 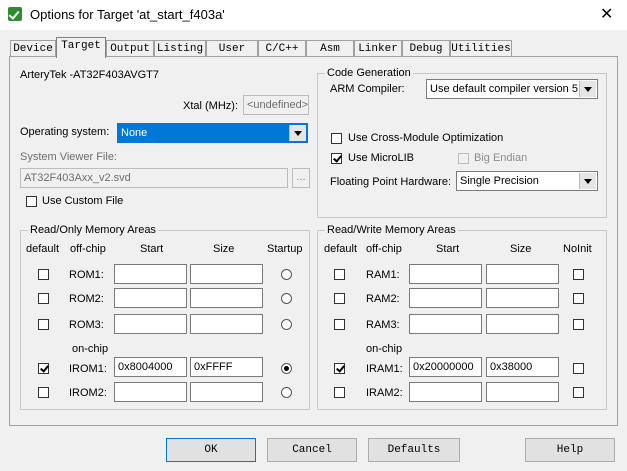 What do you see at coordinates (339, 368) in the screenshot?
I see `iram1-default-checkbox` at bounding box center [339, 368].